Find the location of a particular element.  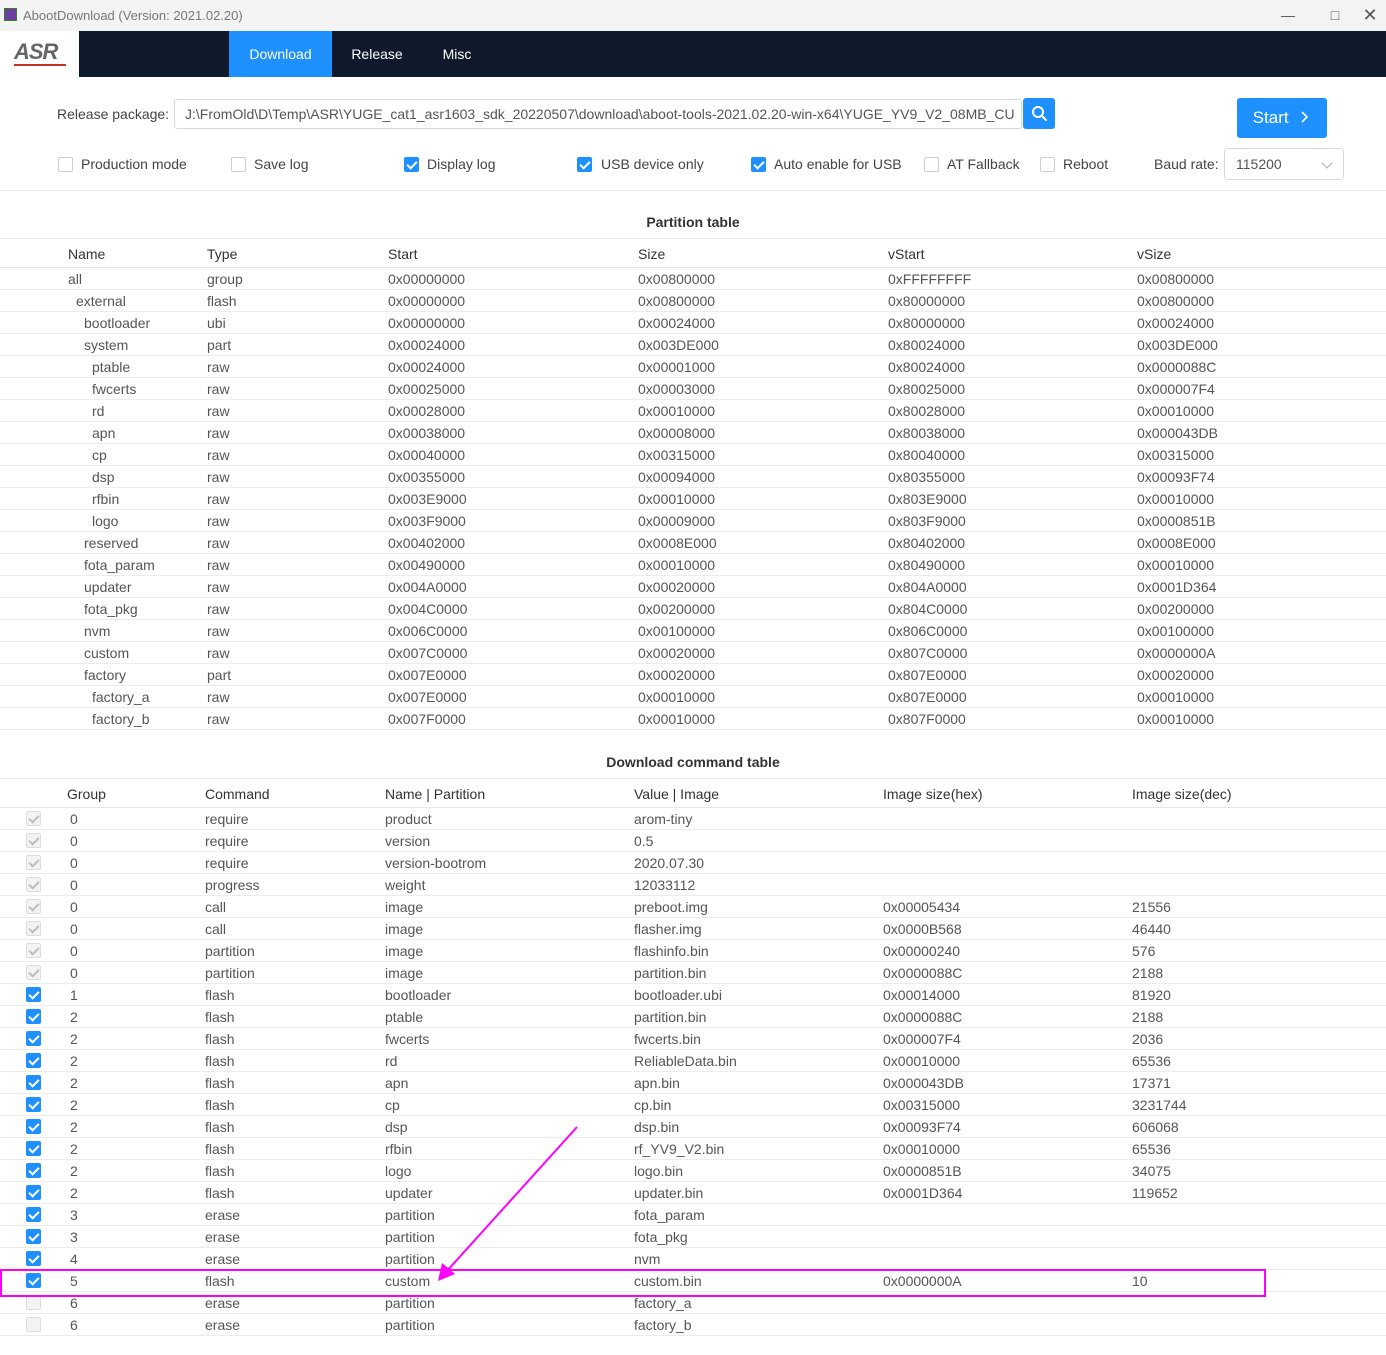

annotation-arrow is located at coordinates (508, 1203).